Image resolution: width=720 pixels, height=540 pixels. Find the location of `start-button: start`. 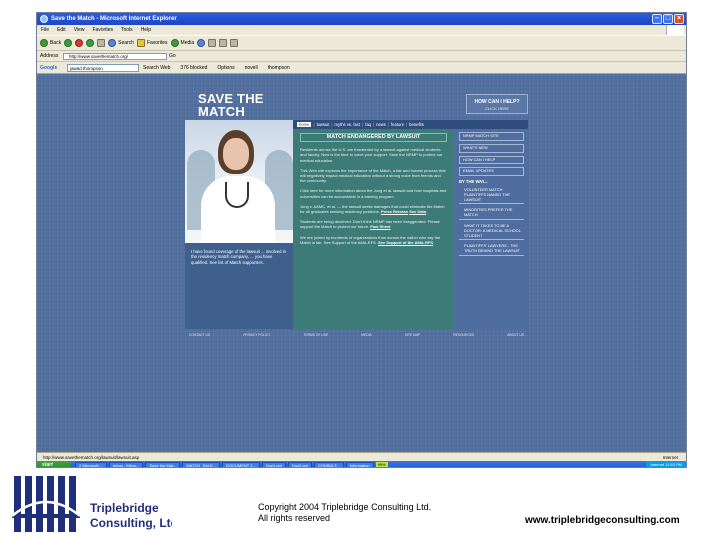

start-button: start is located at coordinates (54, 464).